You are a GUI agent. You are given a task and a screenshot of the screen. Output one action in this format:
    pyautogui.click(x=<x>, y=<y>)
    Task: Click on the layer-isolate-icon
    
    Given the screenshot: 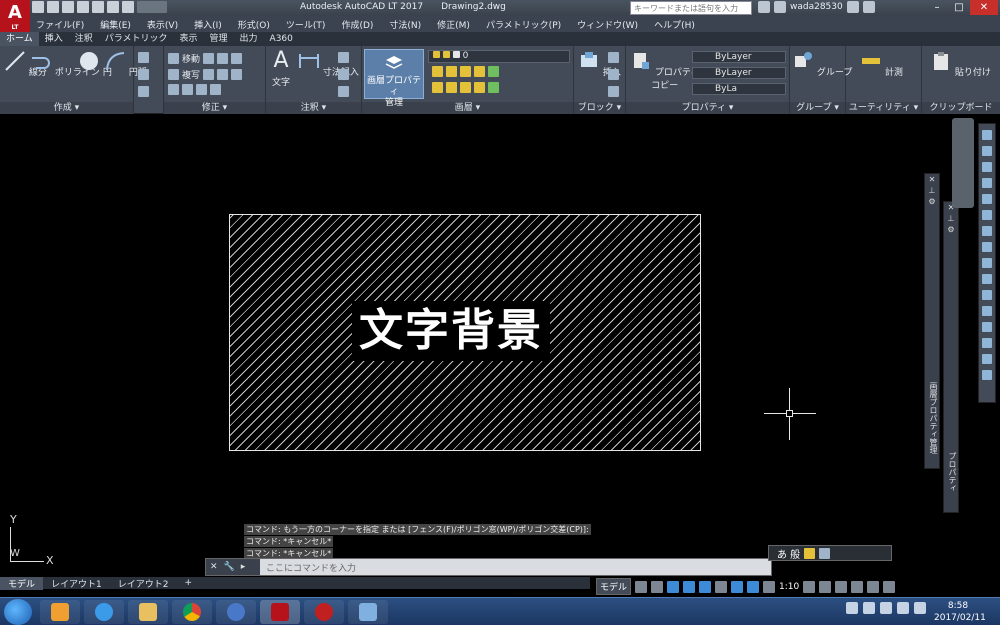 What is the action you would take?
    pyautogui.click(x=437, y=71)
    